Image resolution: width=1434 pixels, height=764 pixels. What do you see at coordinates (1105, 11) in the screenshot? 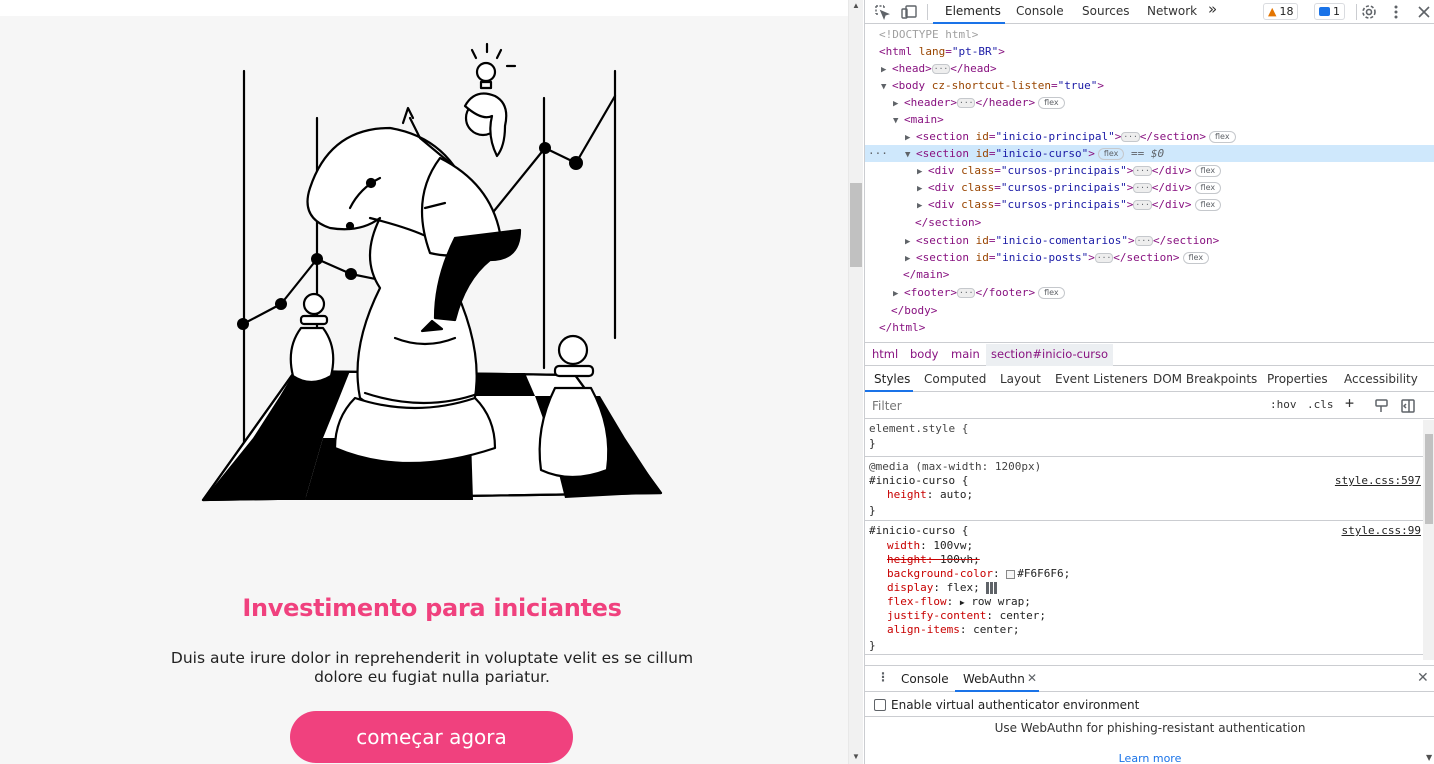
I see `tab-sources: Sources` at bounding box center [1105, 11].